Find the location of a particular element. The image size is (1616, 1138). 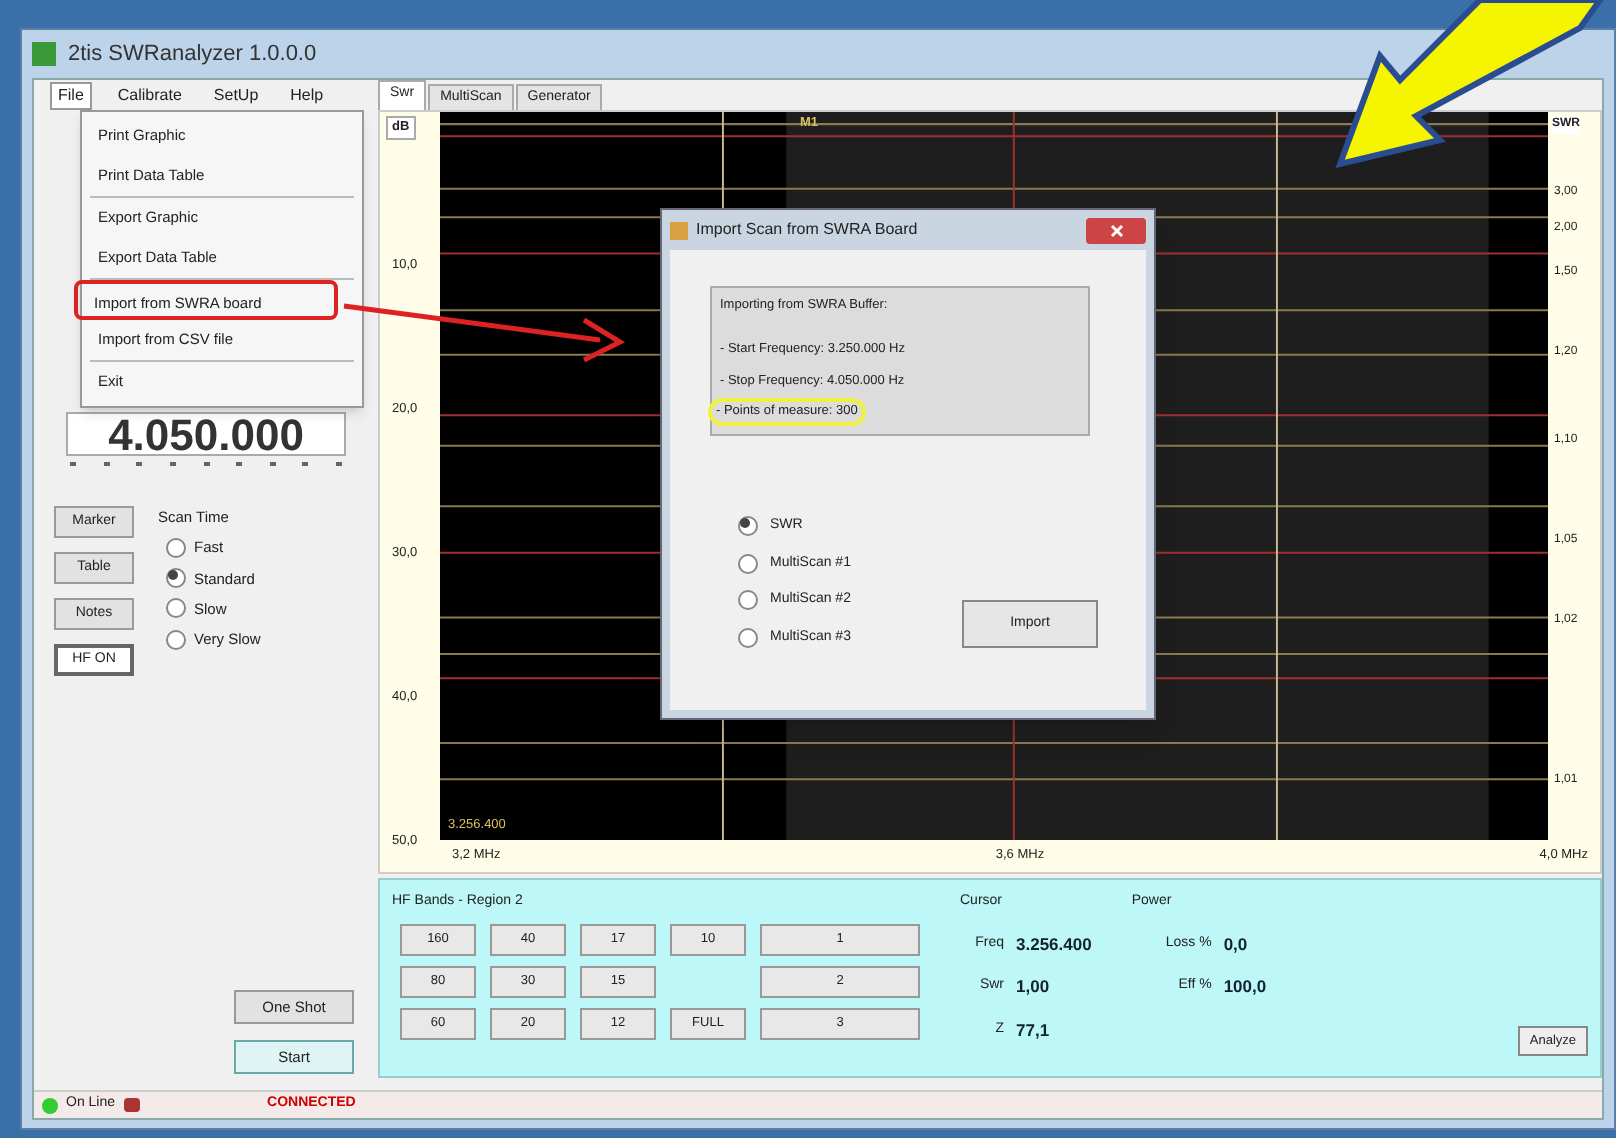

window-title: 2tis SWRanalyzer 1.0.0.0 is located at coordinates (192, 54).